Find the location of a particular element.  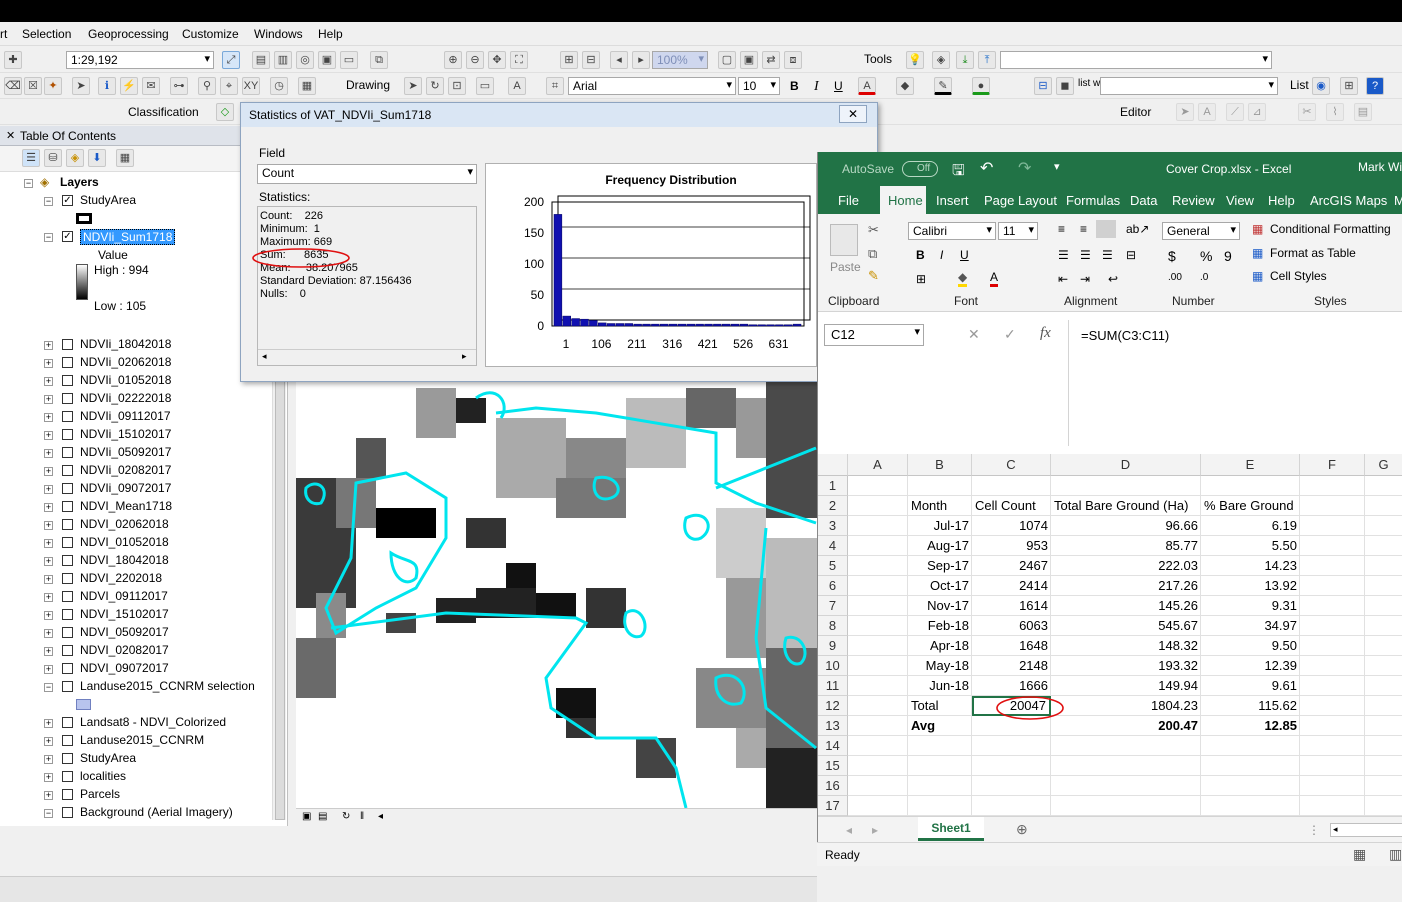

undo-icon: ↶ is located at coordinates (986, 168).